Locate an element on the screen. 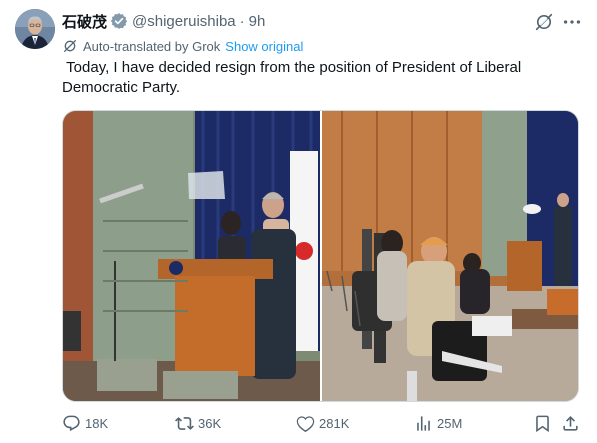 Image resolution: width=597 pixels, height=443 pixels. handle: @shigeruishiba is located at coordinates (184, 21).